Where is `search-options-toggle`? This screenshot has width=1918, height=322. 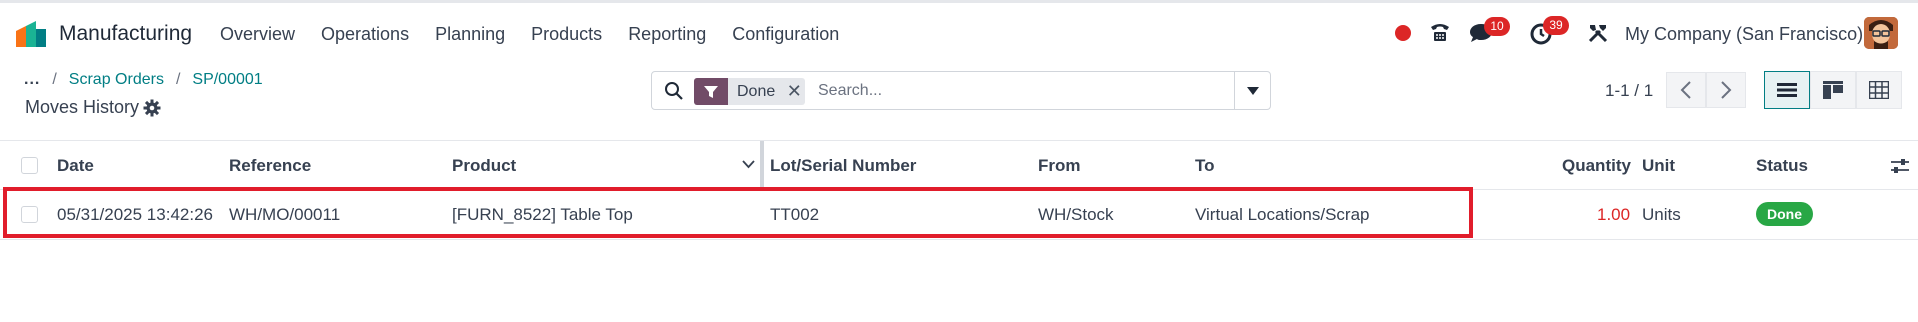 search-options-toggle is located at coordinates (1252, 90).